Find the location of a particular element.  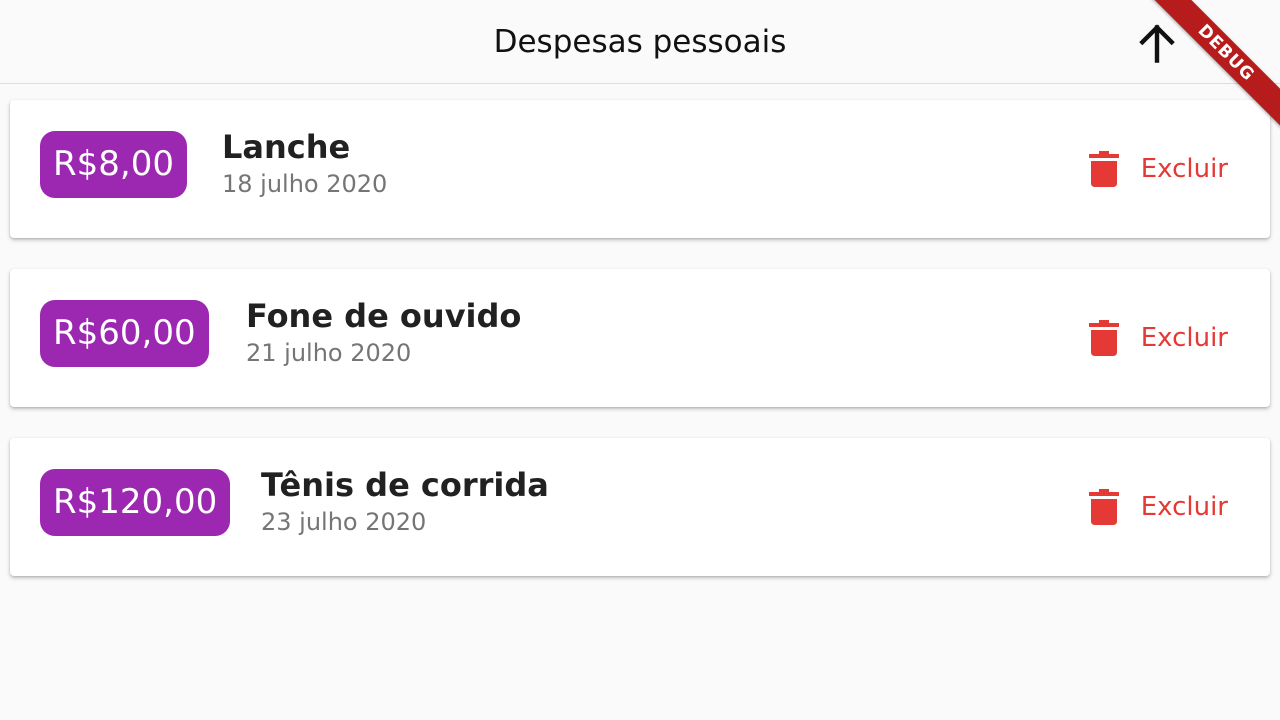

price-badge: R$60,00 is located at coordinates (124, 333).